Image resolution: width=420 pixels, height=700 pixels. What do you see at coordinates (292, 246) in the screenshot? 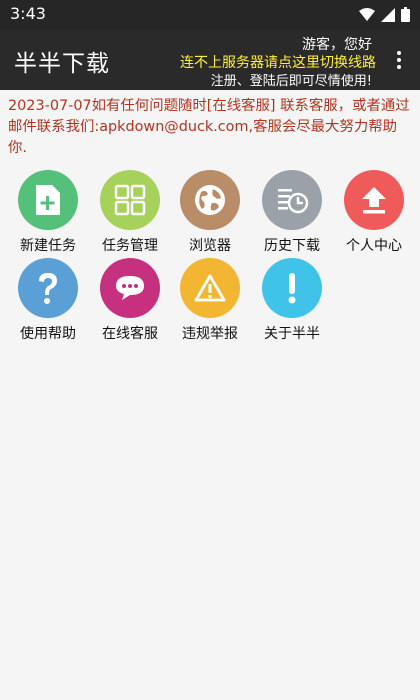
I see `tile-label: 历史下载` at bounding box center [292, 246].